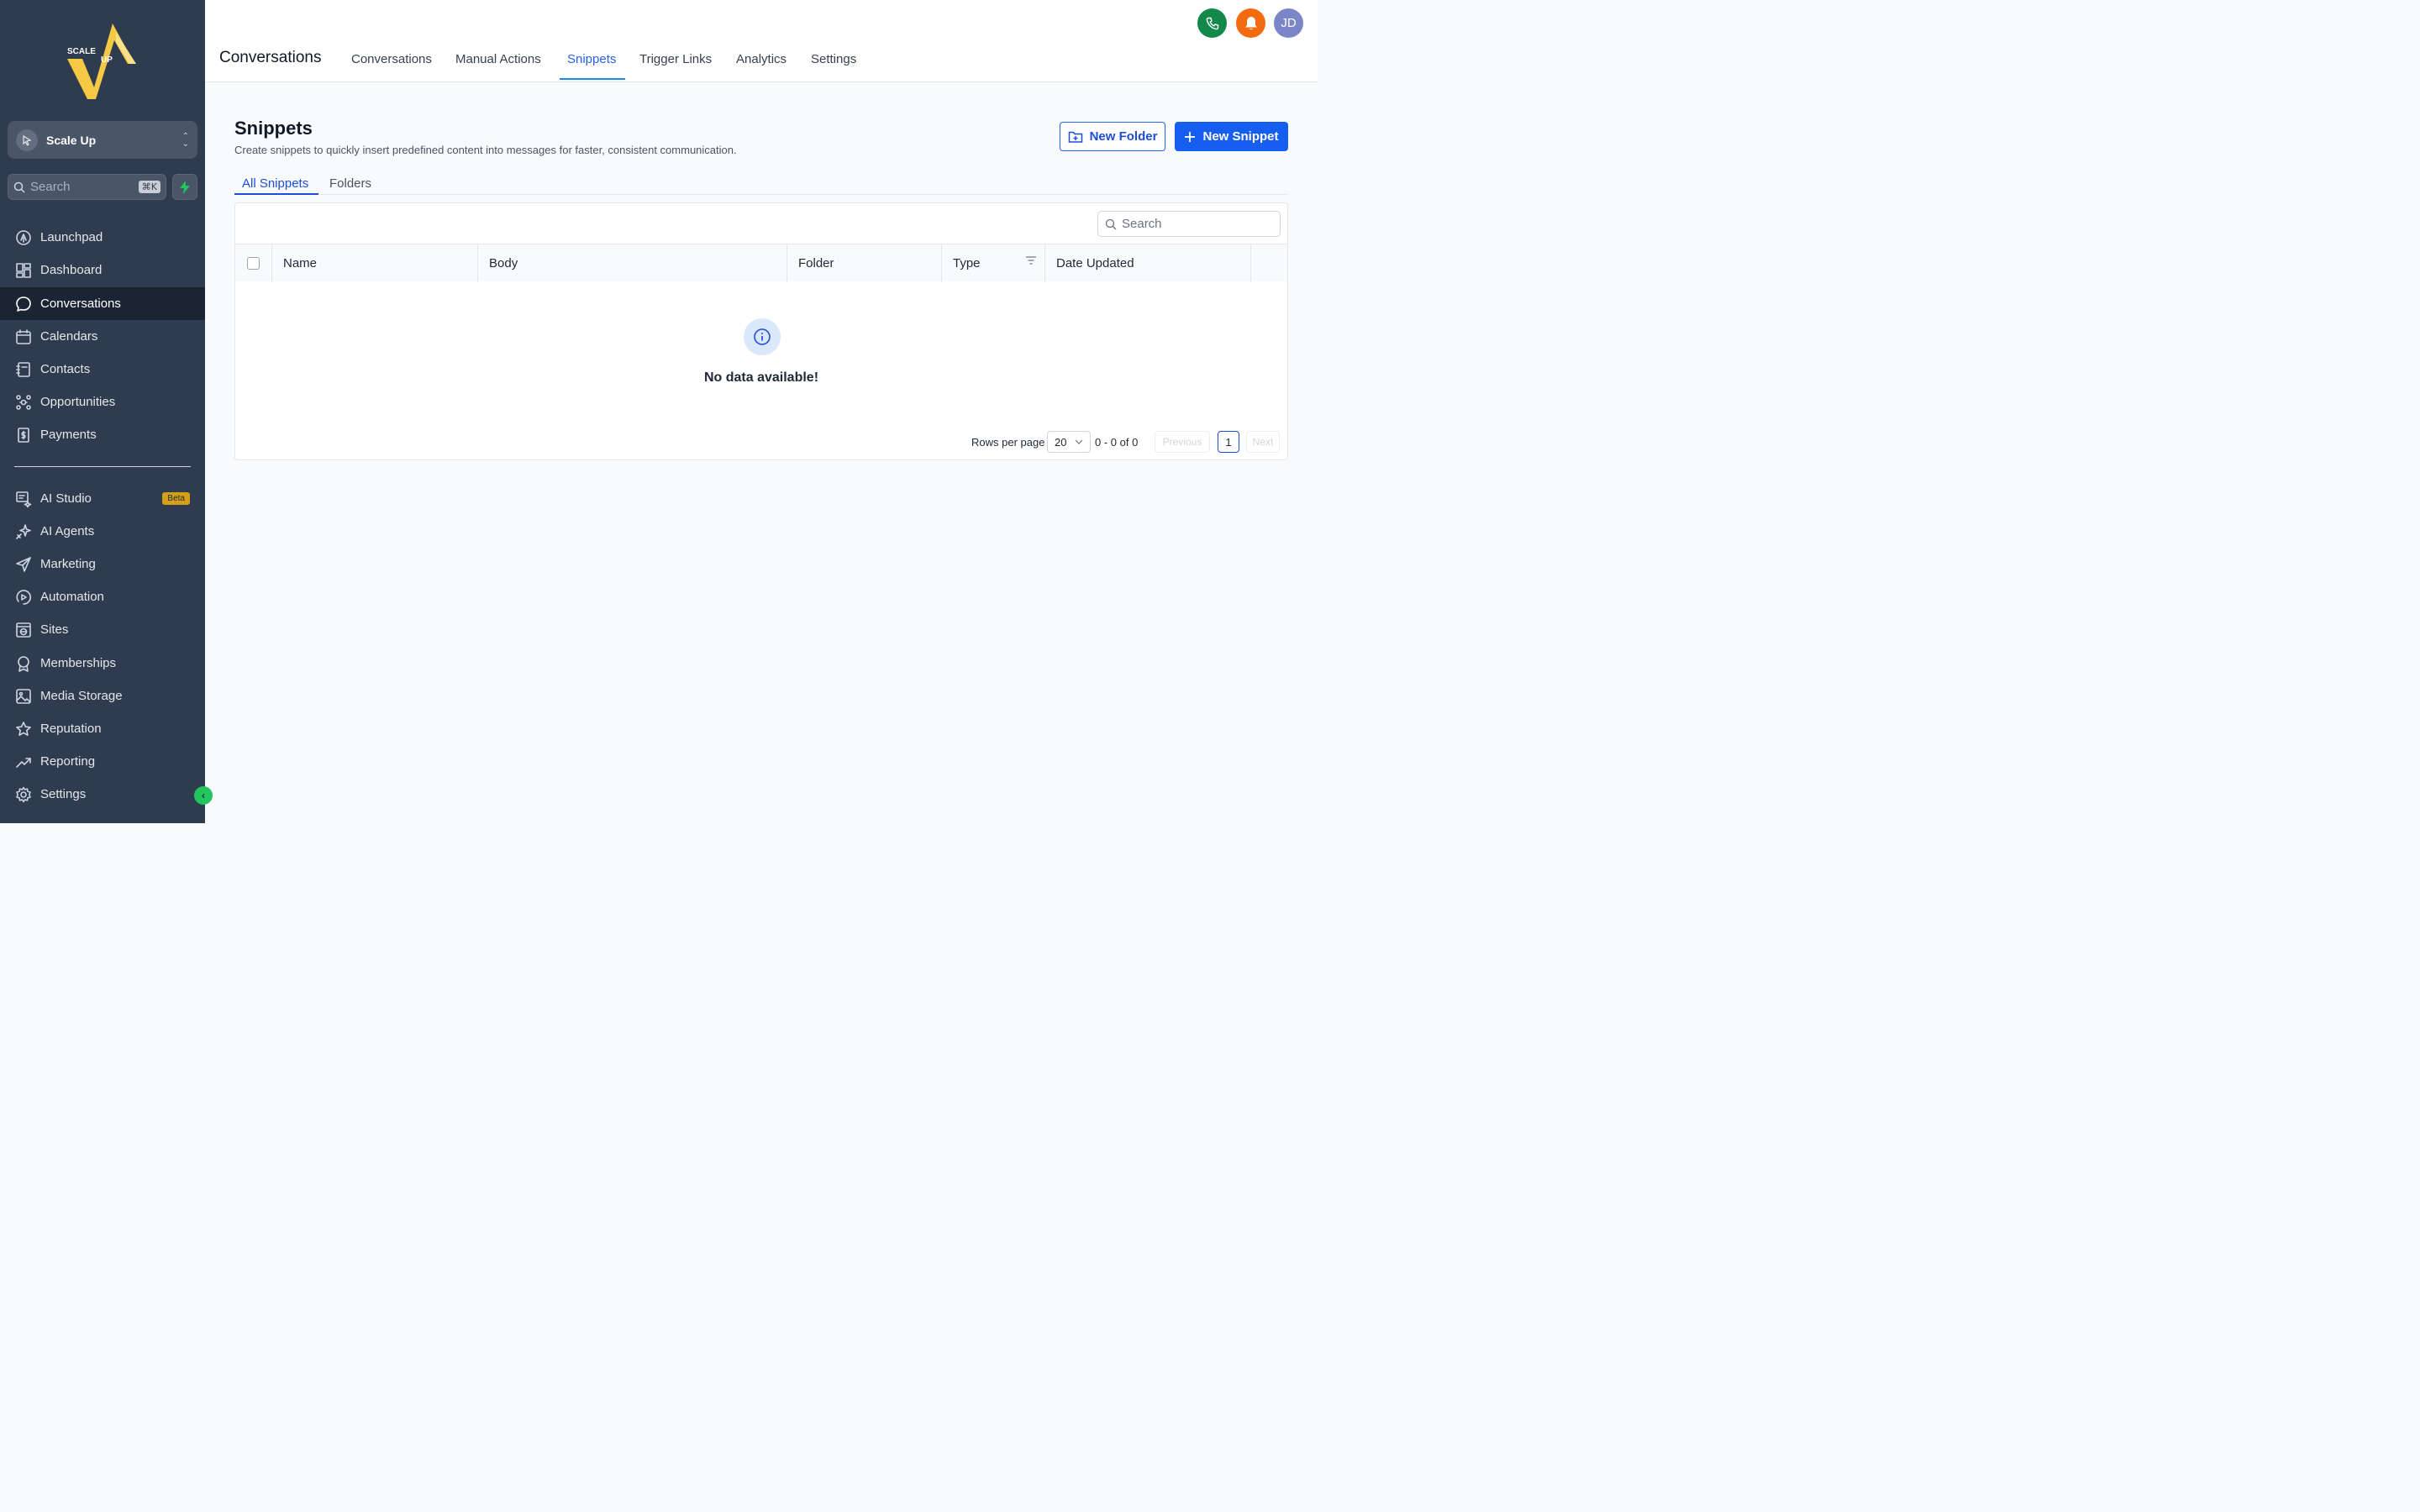 Image resolution: width=2420 pixels, height=1512 pixels. I want to click on send-icon, so click(23, 564).